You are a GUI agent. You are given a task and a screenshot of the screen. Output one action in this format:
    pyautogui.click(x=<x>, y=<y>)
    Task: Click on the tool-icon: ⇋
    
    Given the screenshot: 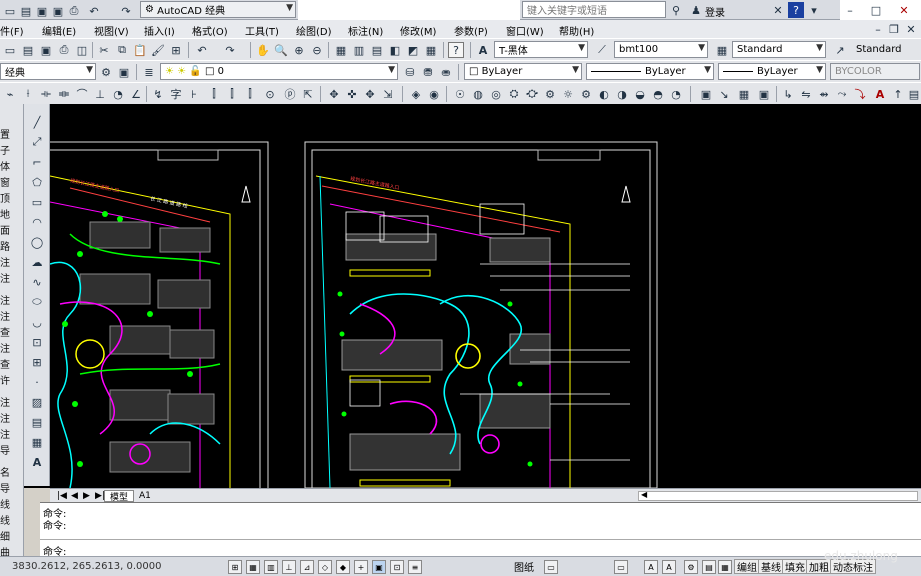 What is the action you would take?
    pyautogui.click(x=806, y=94)
    